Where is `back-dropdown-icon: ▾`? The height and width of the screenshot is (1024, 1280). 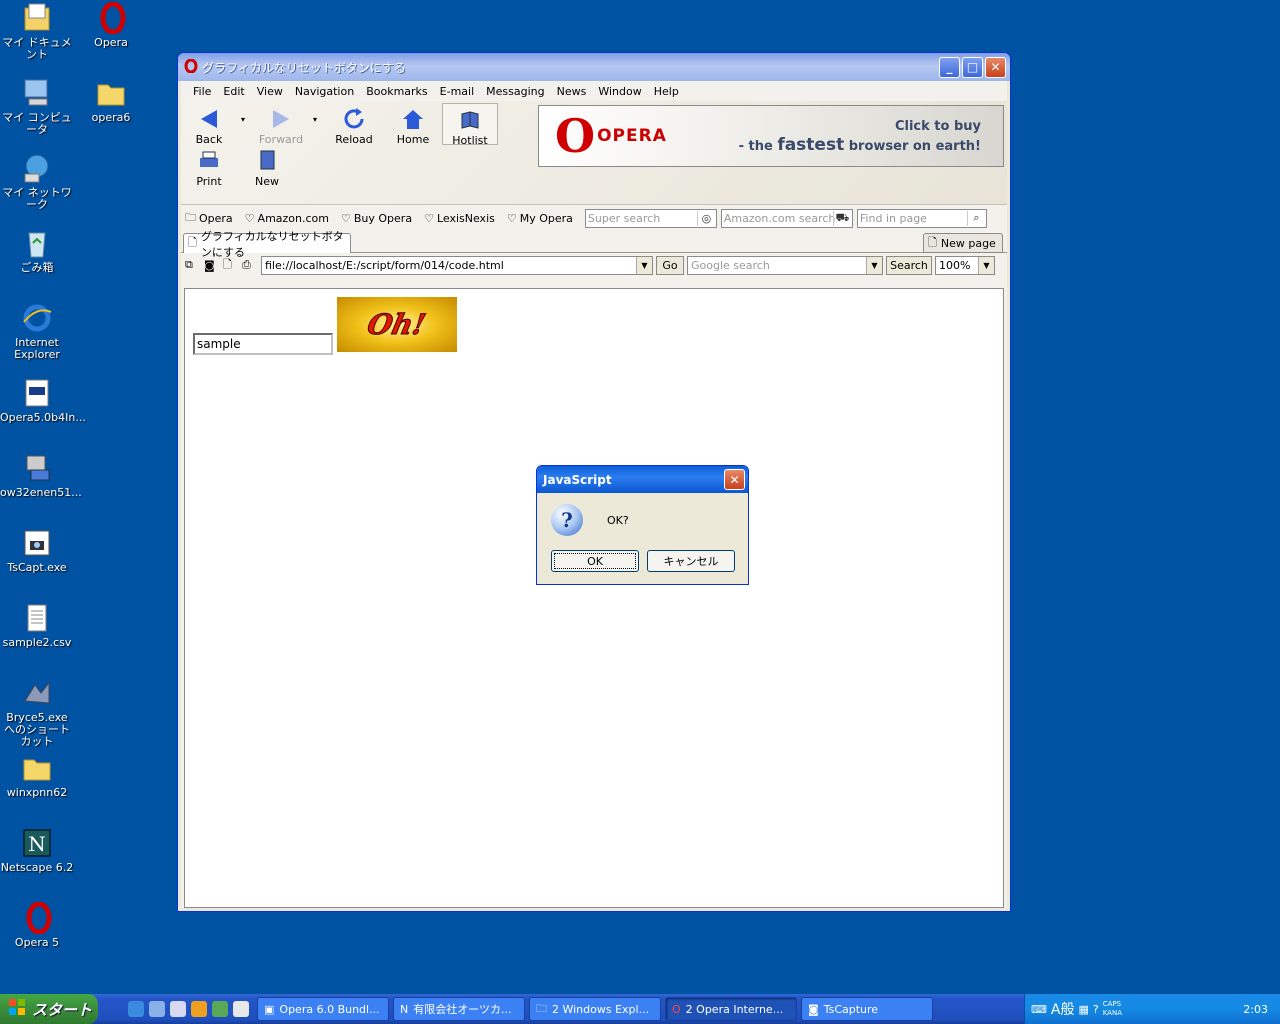
back-dropdown-icon: ▾ is located at coordinates (243, 119).